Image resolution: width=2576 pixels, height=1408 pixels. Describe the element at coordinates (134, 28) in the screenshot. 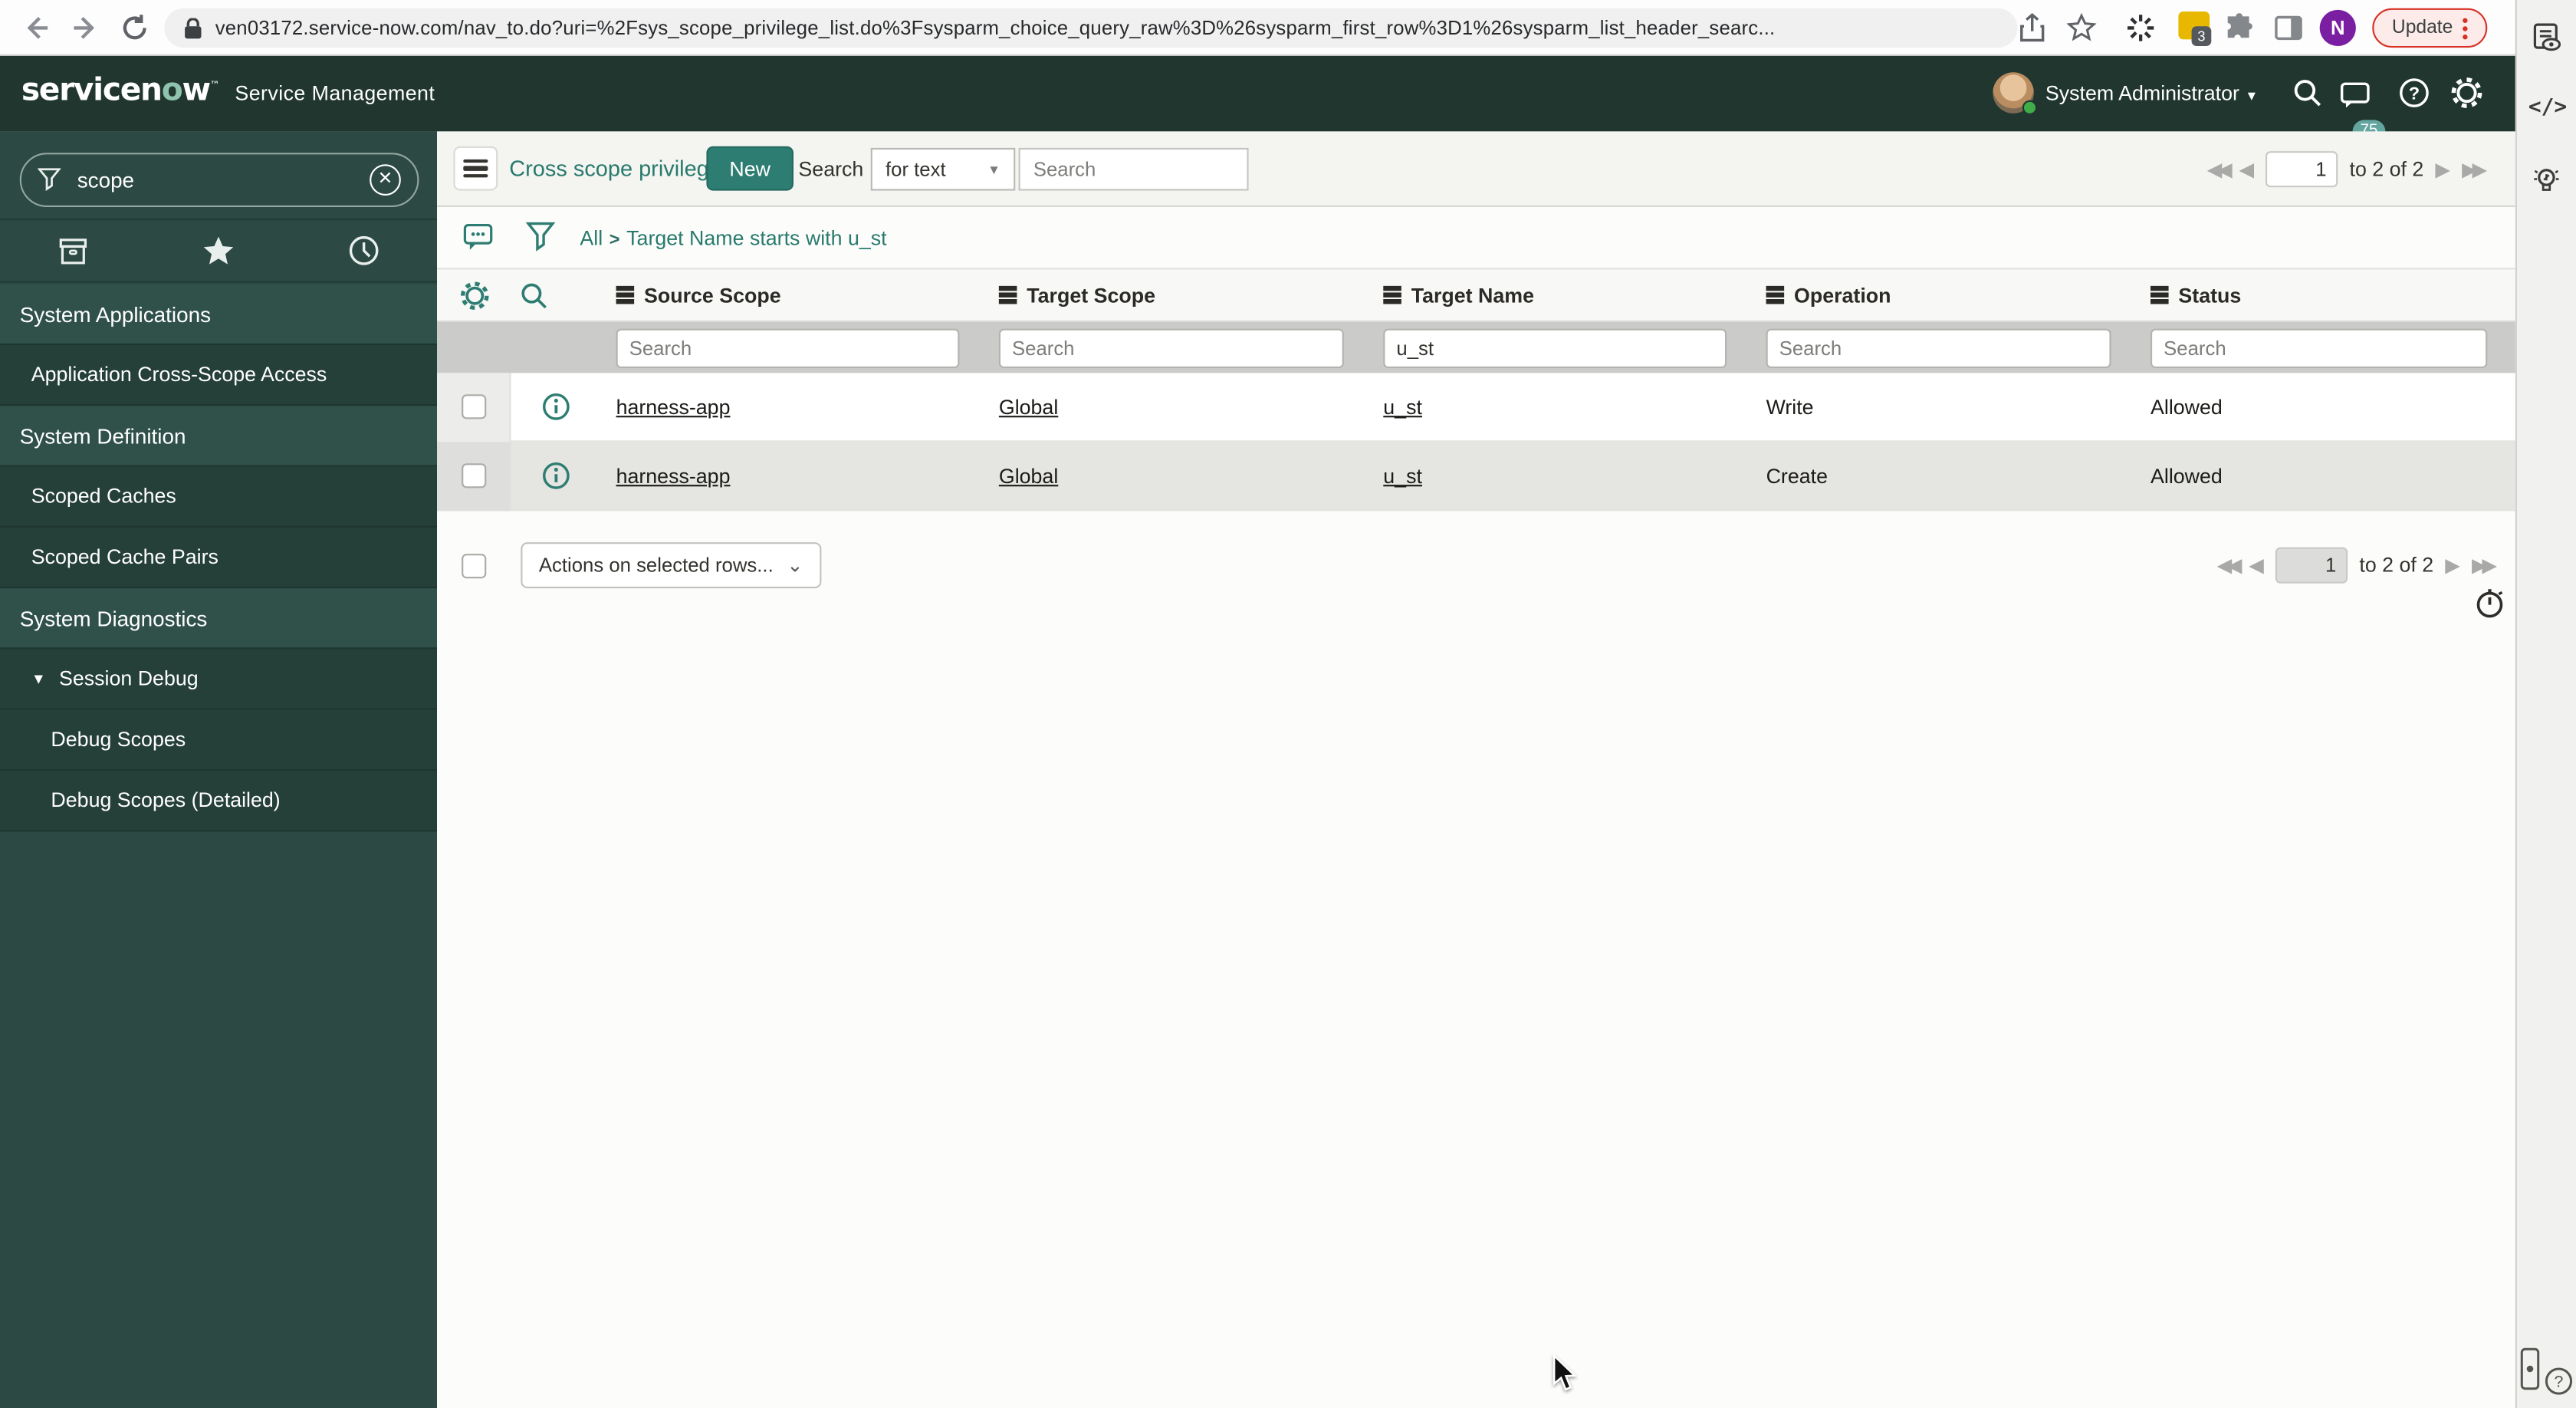

I see `reload-icon` at that location.